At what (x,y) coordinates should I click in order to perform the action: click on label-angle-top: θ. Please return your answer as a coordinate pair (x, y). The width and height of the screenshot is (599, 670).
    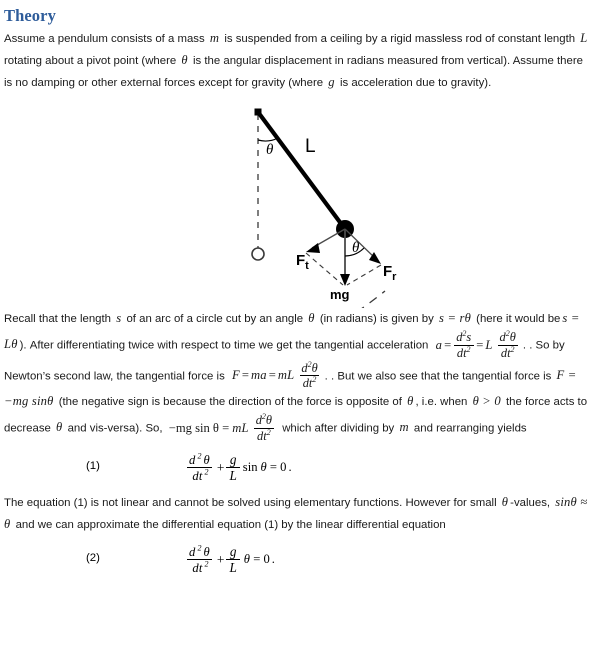
    Looking at the image, I should click on (270, 150).